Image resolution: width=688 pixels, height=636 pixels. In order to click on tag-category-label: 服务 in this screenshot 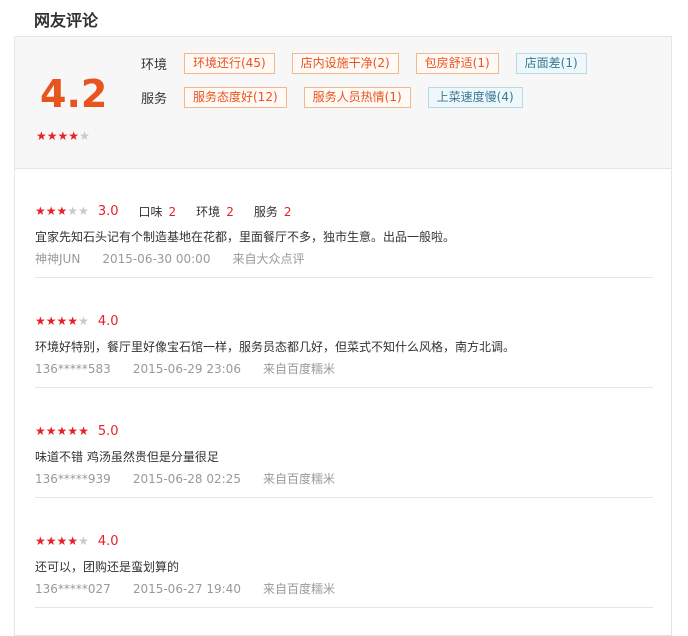, I will do `click(154, 99)`.